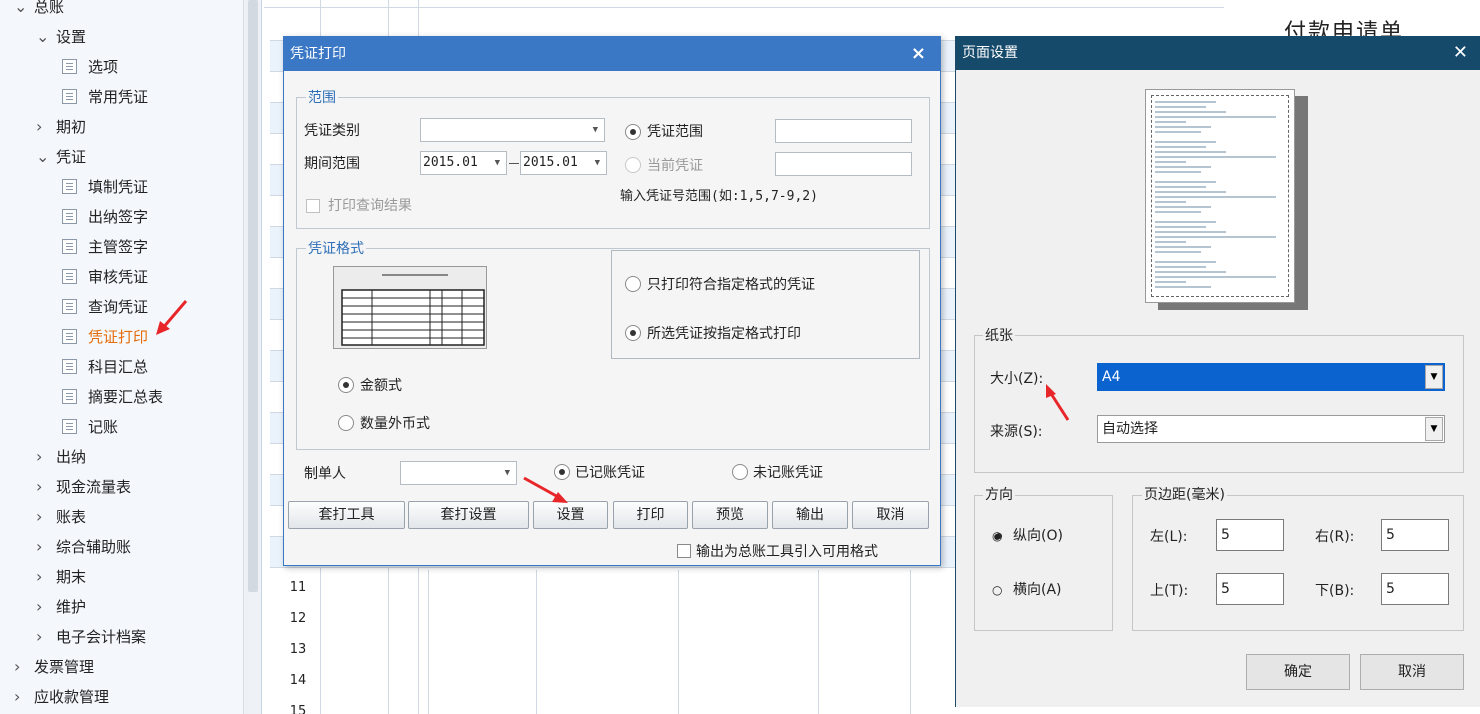 This screenshot has width=1480, height=714. Describe the element at coordinates (563, 163) in the screenshot. I see `period-to-select: 2015.01 ▼` at that location.